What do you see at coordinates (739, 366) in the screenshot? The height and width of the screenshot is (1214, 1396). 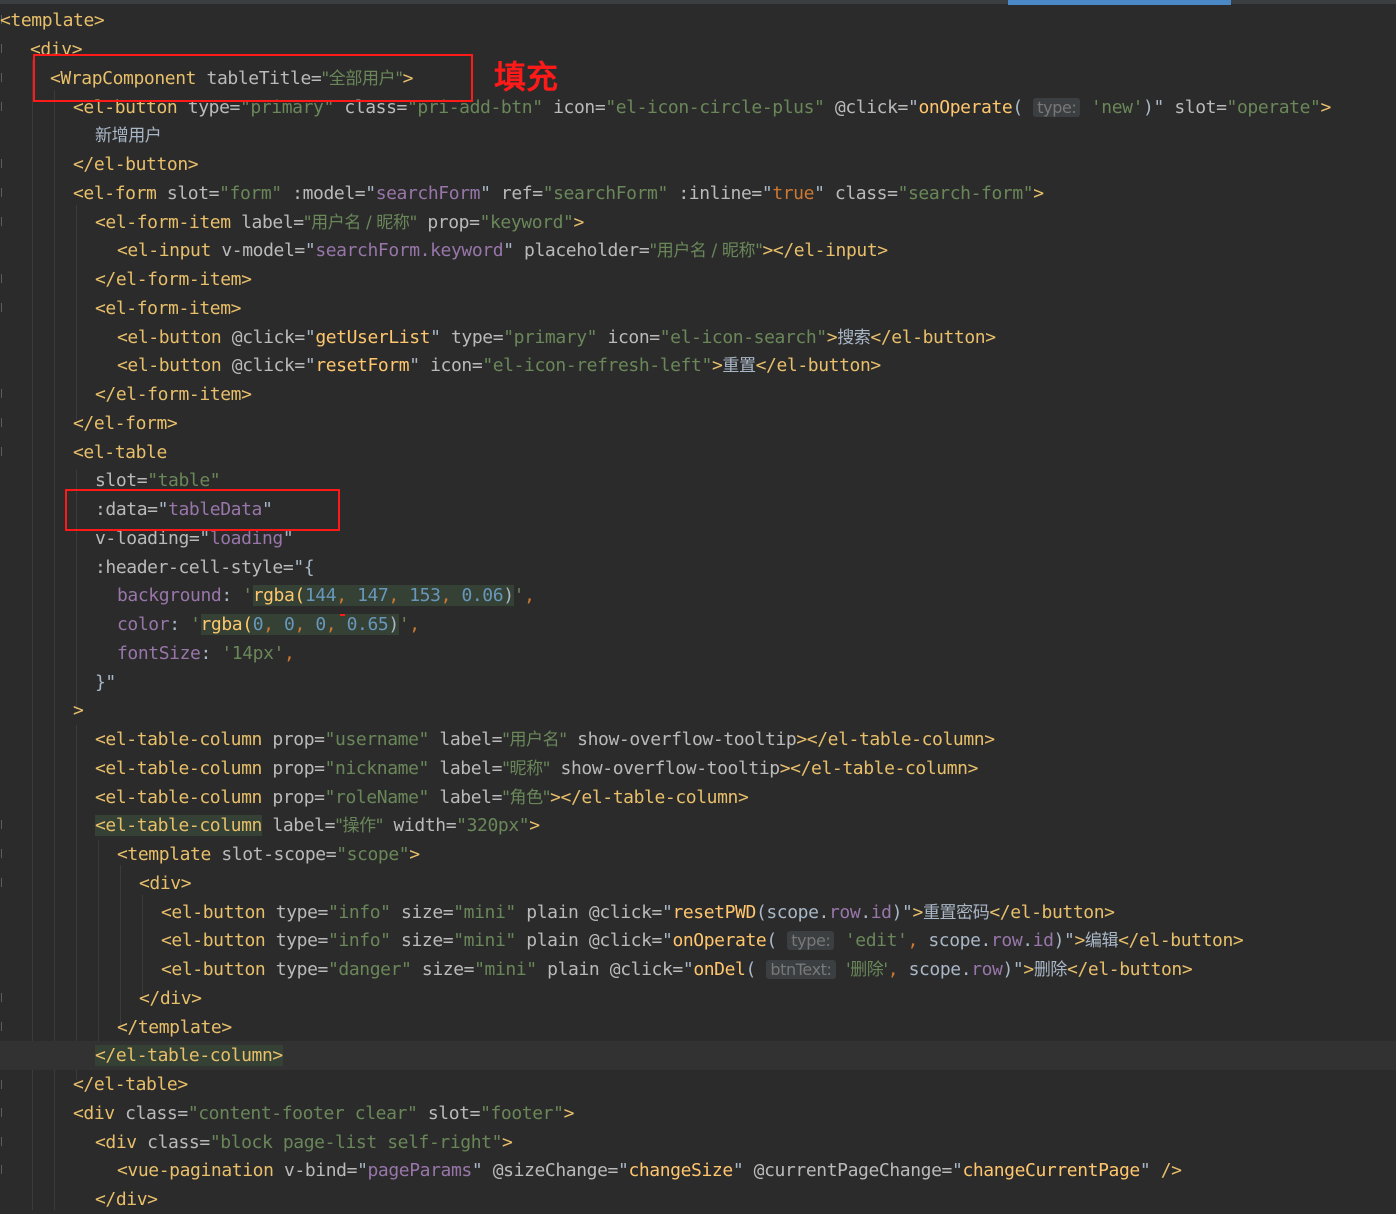 I see `code-token: 重置` at bounding box center [739, 366].